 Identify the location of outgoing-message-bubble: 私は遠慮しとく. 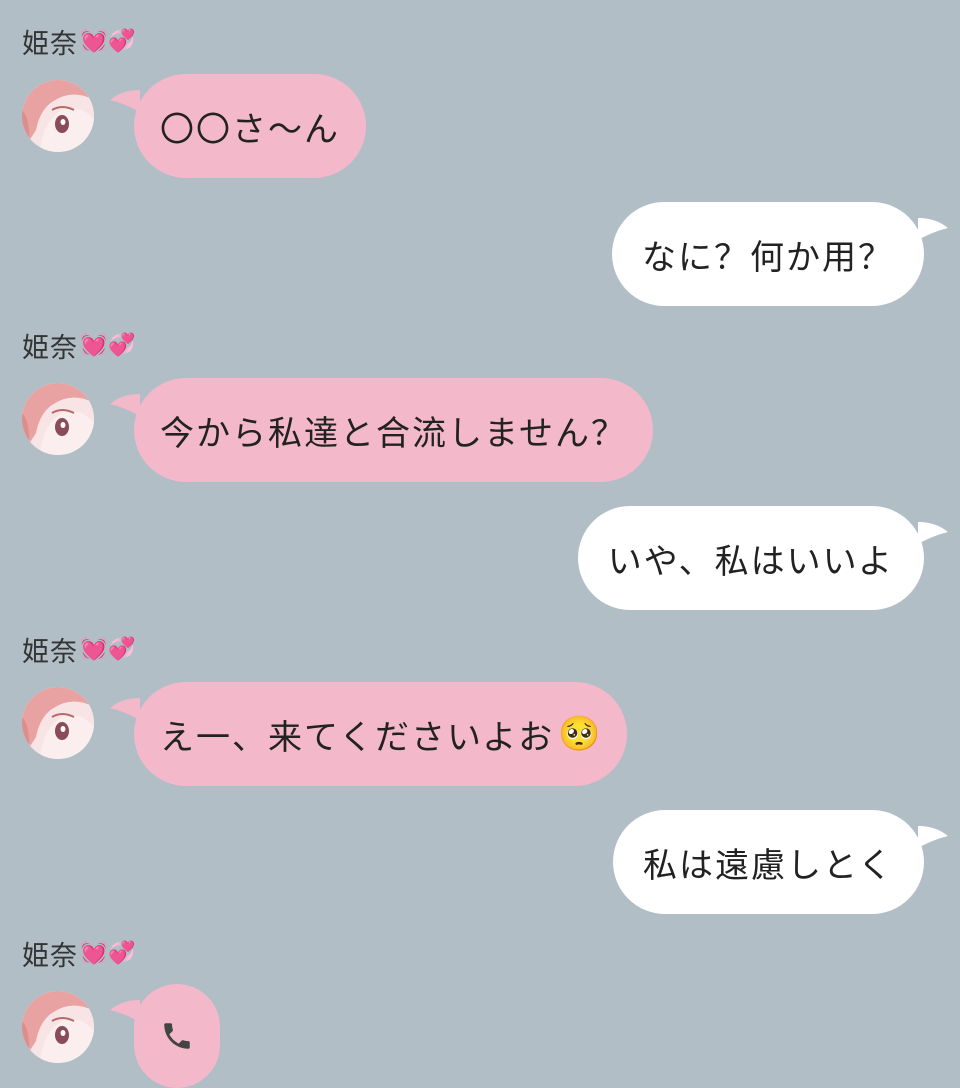
(780, 862).